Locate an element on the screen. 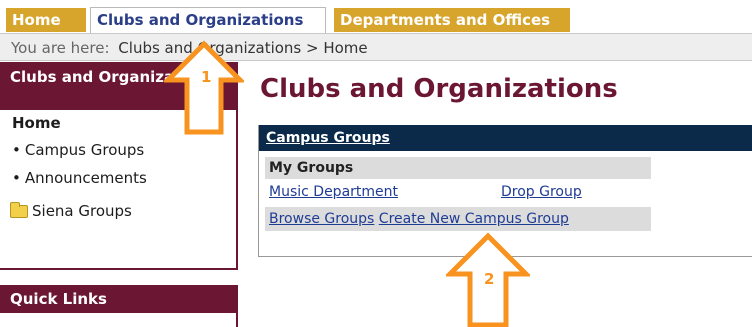  group-link-music-department: Music Department is located at coordinates (333, 192).